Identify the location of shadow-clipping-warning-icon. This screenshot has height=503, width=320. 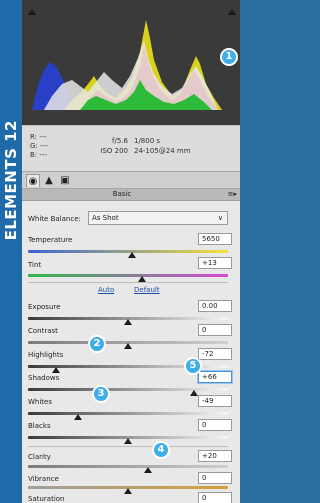
(32, 12).